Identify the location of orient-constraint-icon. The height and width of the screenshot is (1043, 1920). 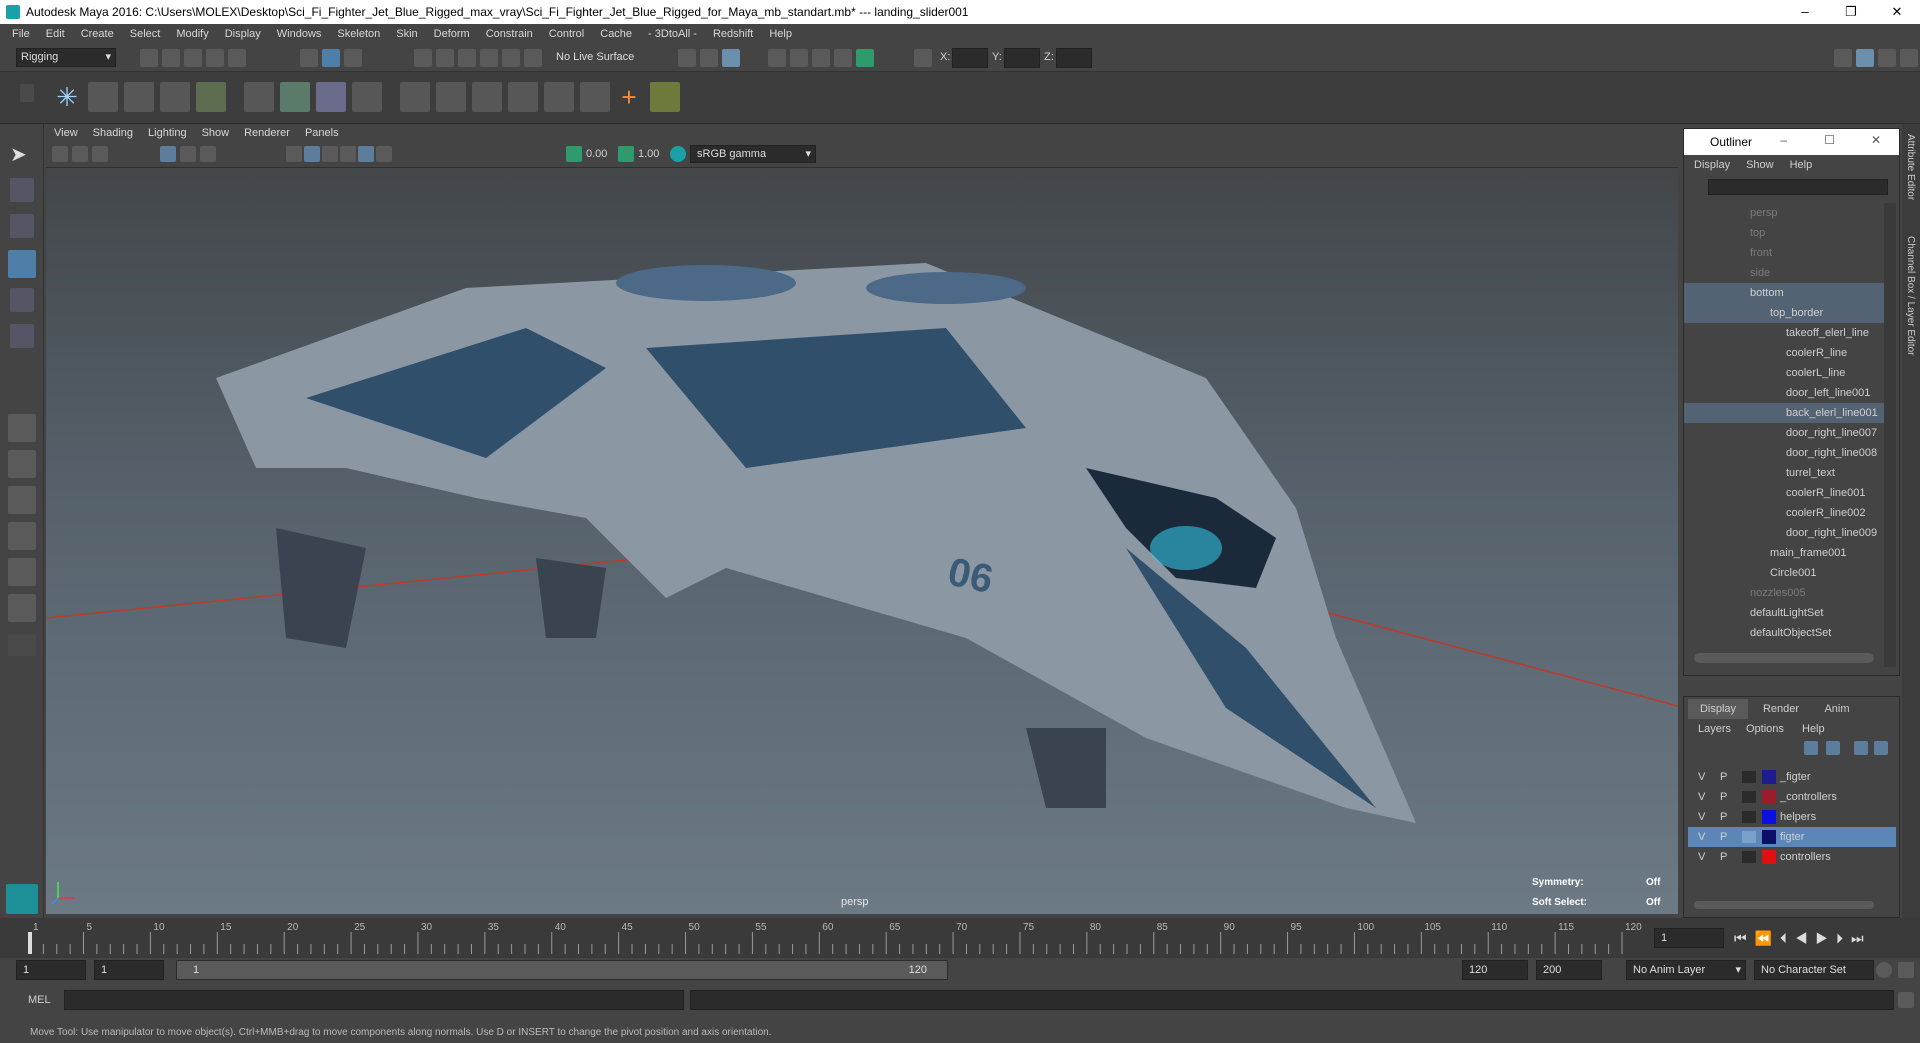
(487, 97).